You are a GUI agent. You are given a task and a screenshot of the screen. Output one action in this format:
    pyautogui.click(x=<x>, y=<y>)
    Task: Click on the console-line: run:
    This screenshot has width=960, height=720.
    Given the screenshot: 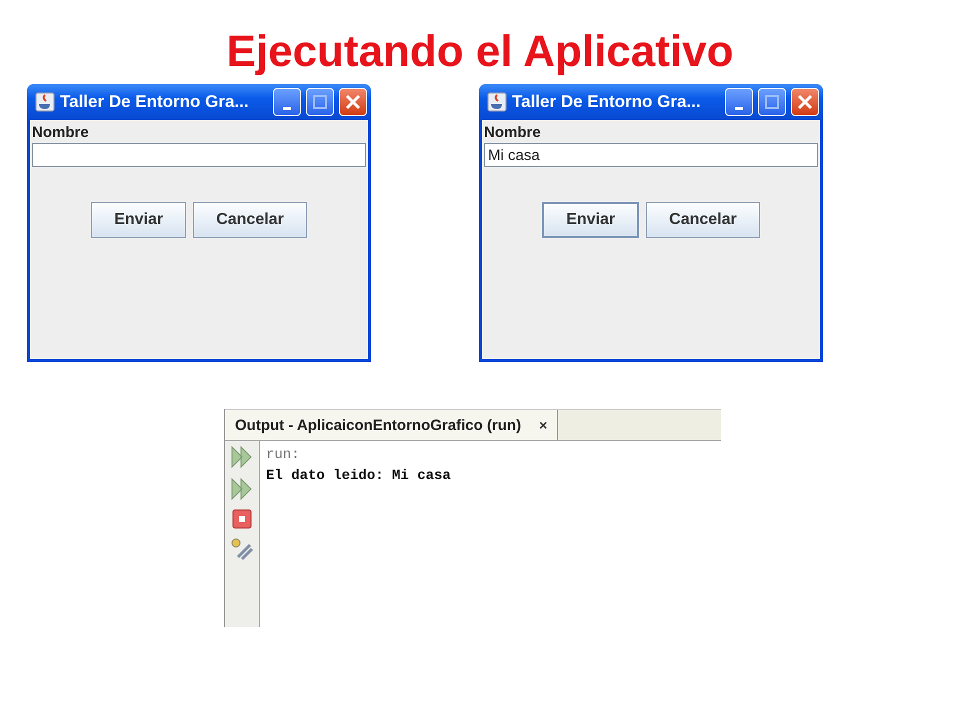 What is the action you would take?
    pyautogui.click(x=283, y=455)
    